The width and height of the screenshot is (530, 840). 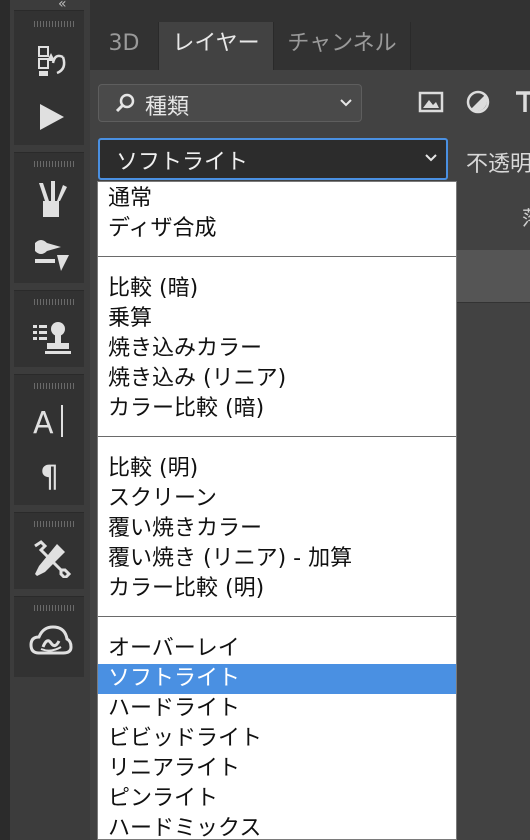 I want to click on tool-presets-icon, so click(x=51, y=255).